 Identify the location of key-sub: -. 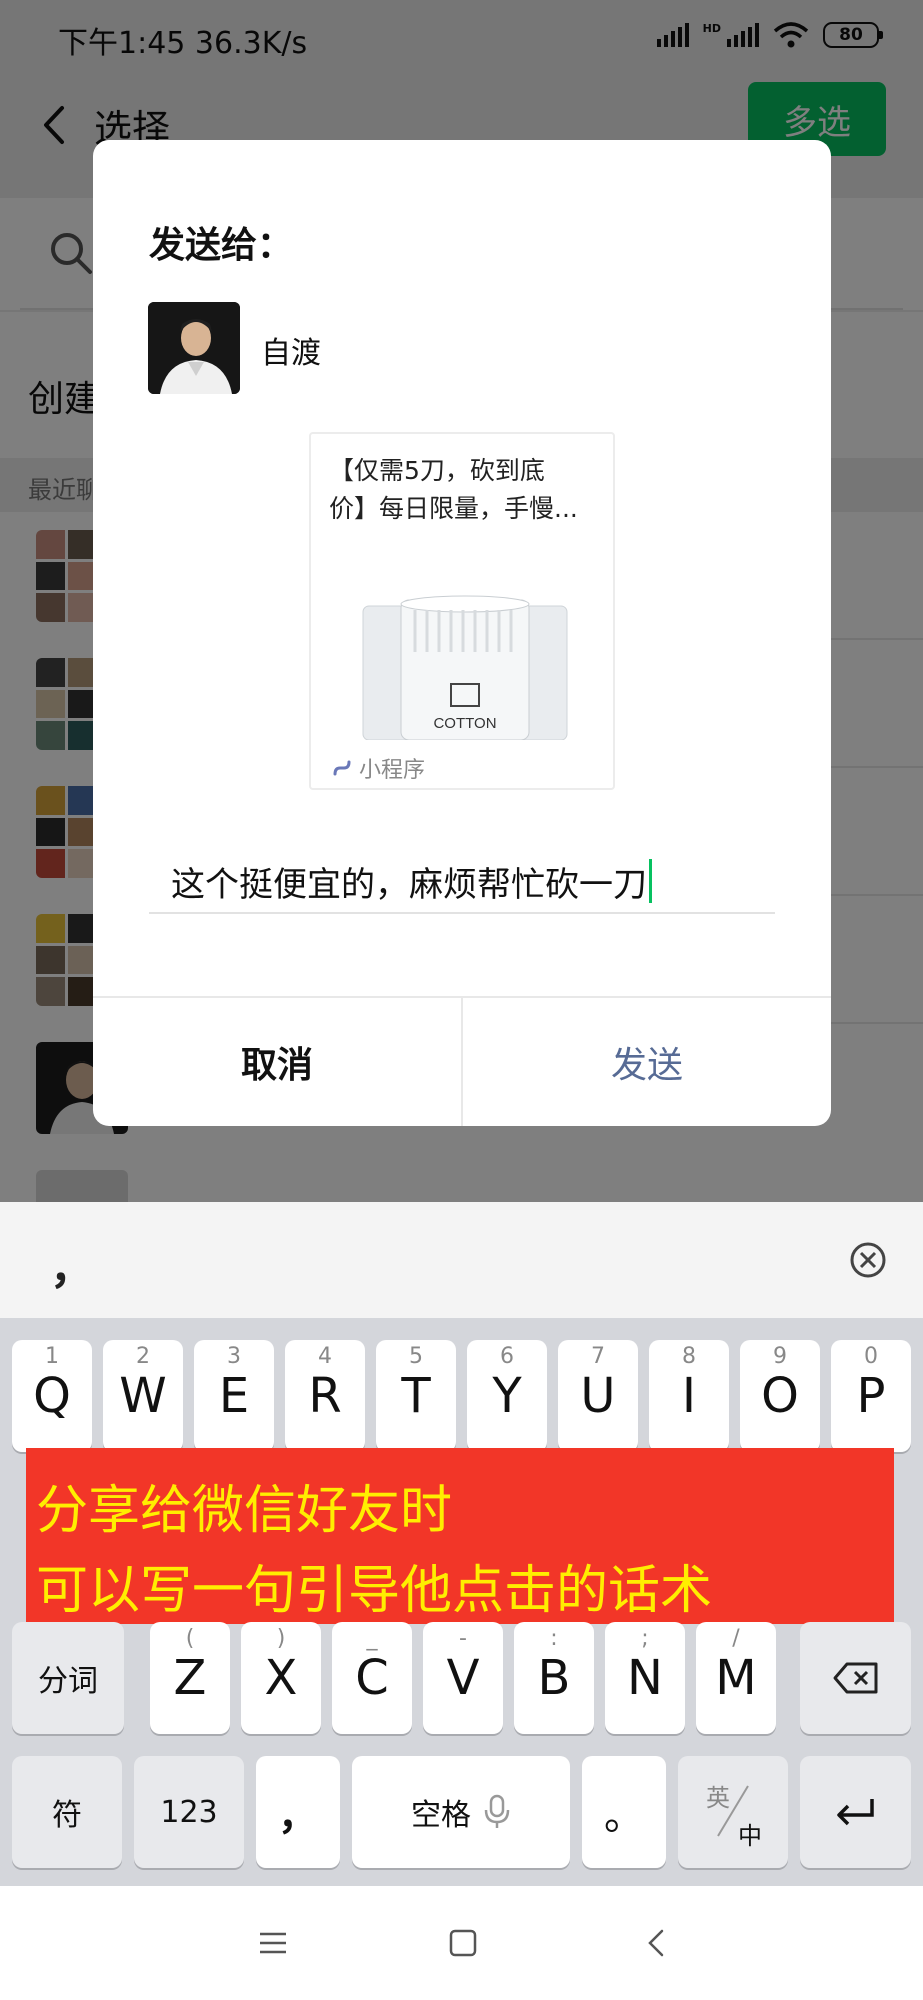
(463, 1638).